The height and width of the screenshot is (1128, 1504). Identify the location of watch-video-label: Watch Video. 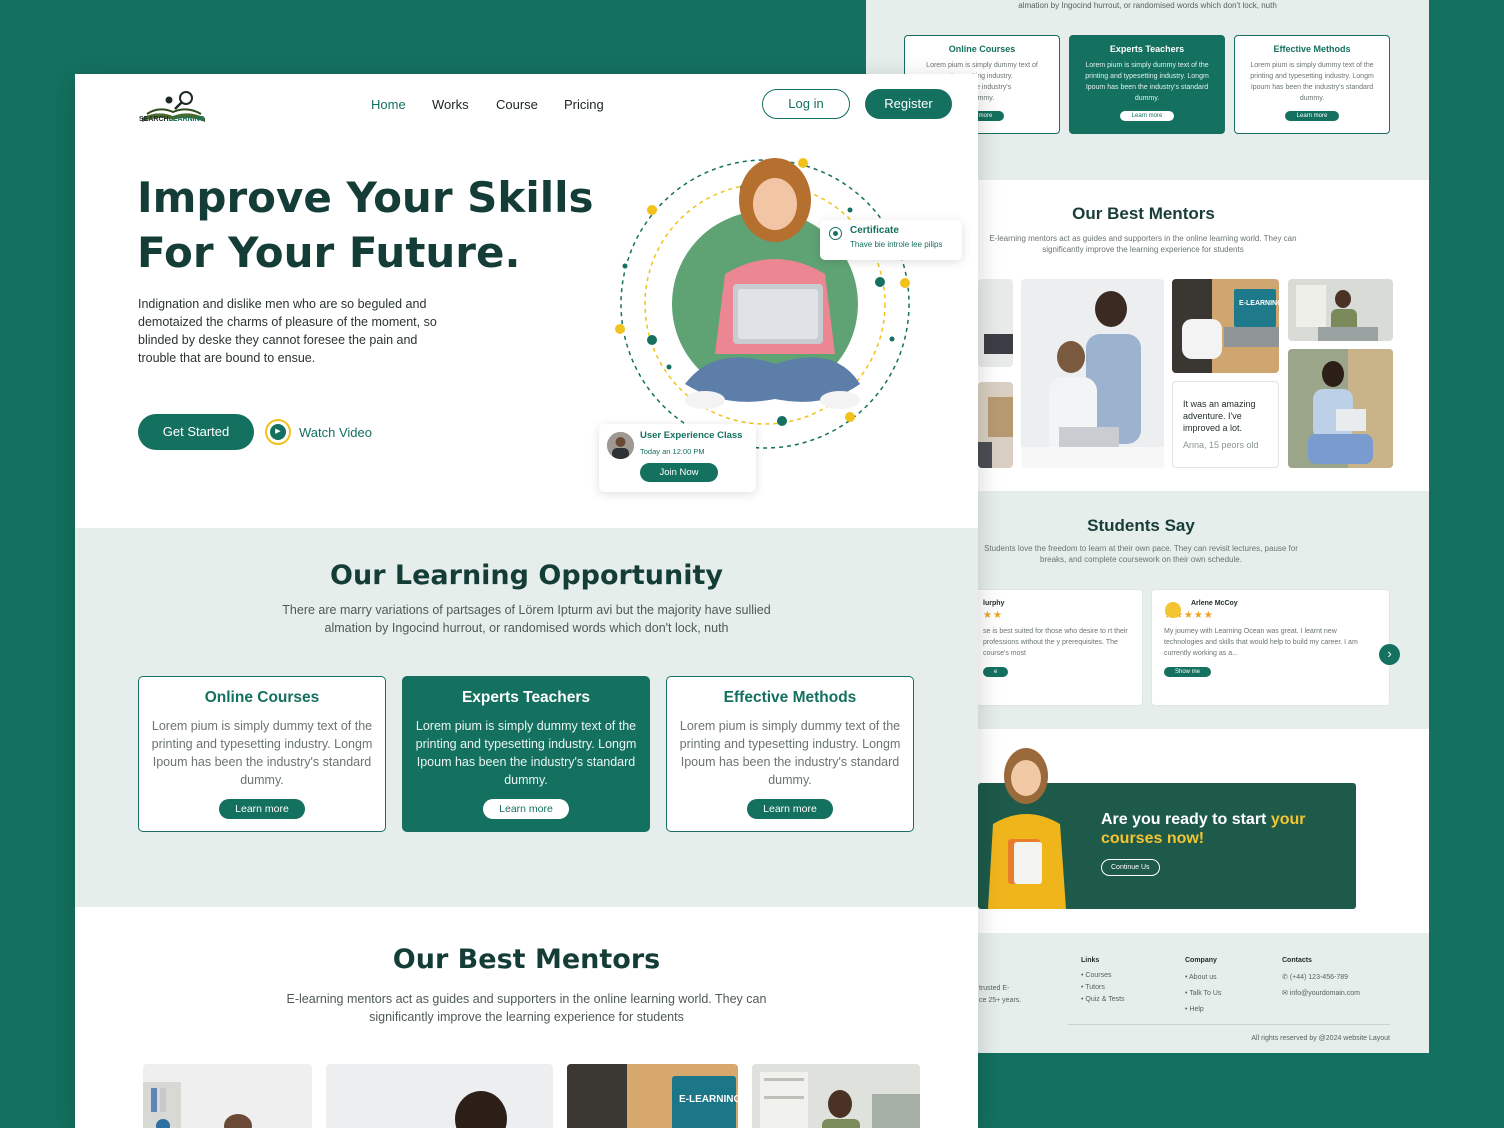
(335, 432).